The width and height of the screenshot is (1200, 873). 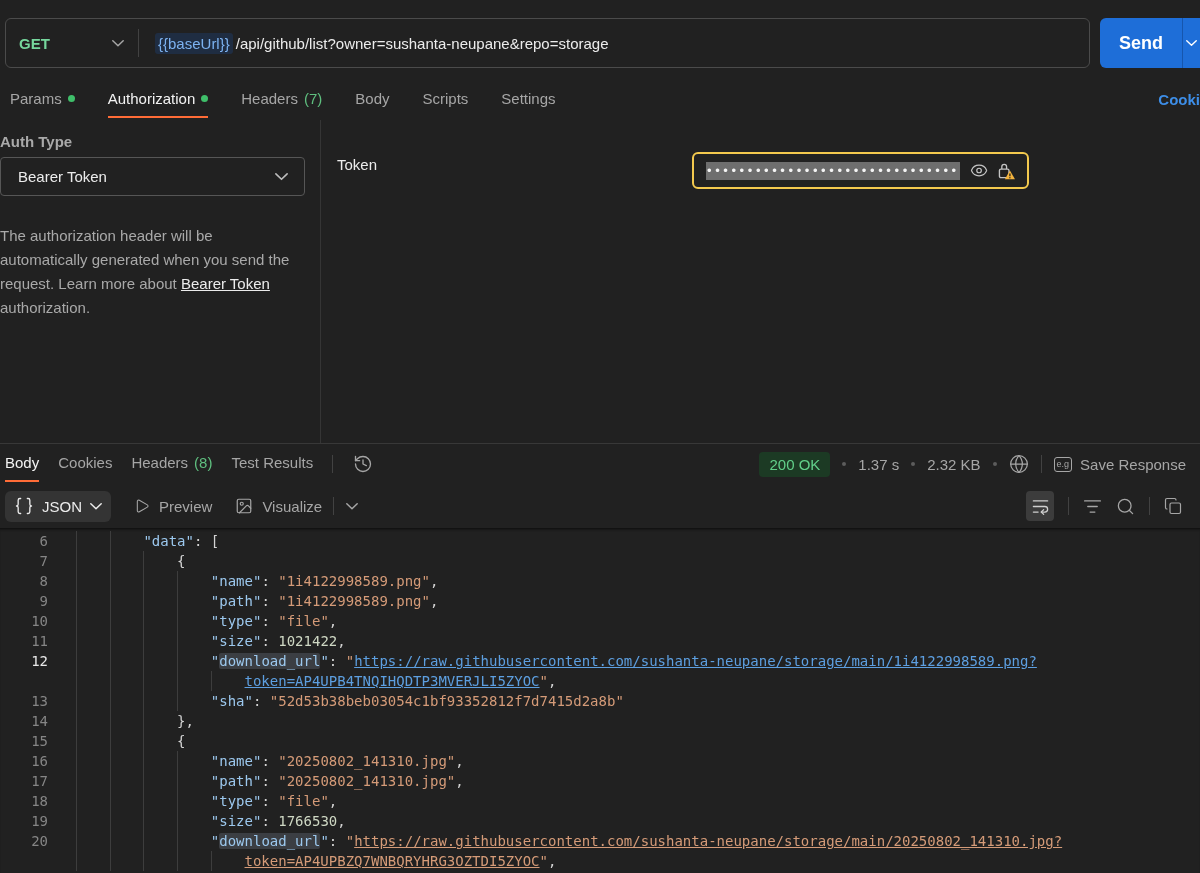 I want to click on save-response-button: e.g Save Response, so click(x=1119, y=464).